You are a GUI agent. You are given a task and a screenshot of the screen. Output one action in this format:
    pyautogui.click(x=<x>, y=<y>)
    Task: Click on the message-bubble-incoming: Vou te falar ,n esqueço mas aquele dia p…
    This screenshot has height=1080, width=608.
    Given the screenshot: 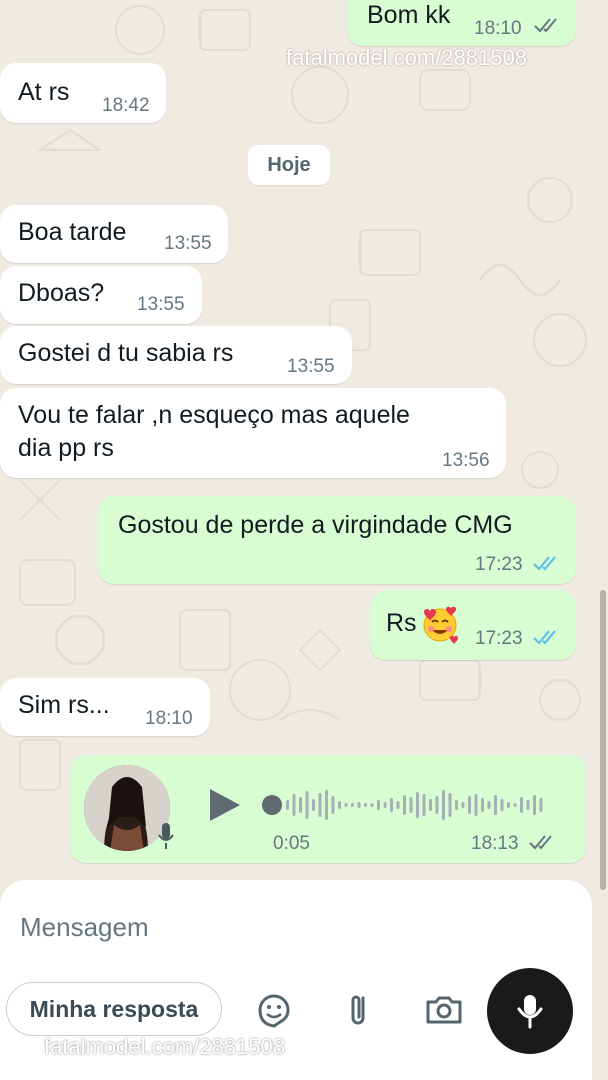 What is the action you would take?
    pyautogui.click(x=253, y=433)
    